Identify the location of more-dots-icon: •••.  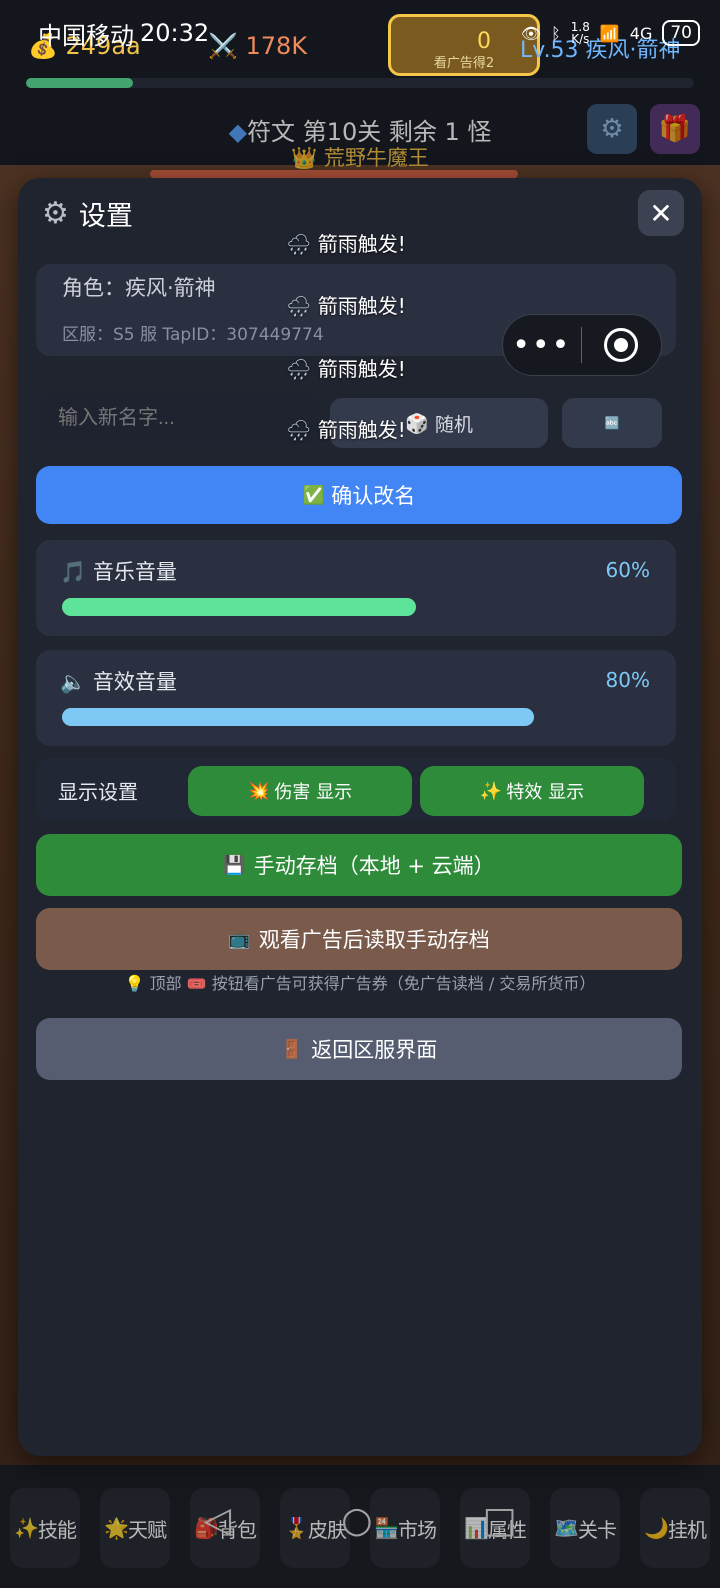
(542, 345).